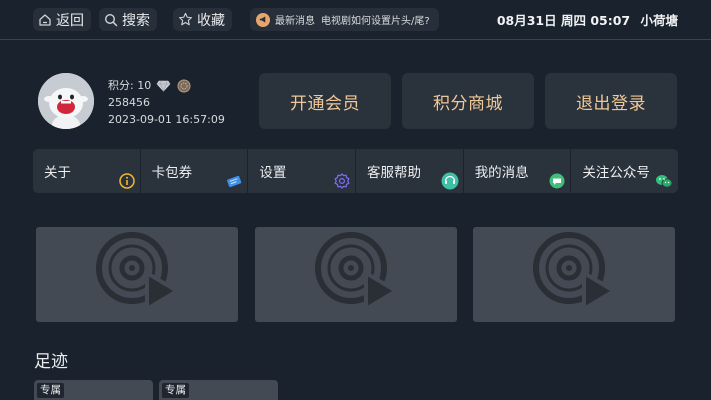 The width and height of the screenshot is (711, 400). What do you see at coordinates (163, 86) in the screenshot?
I see `diamond-icon` at bounding box center [163, 86].